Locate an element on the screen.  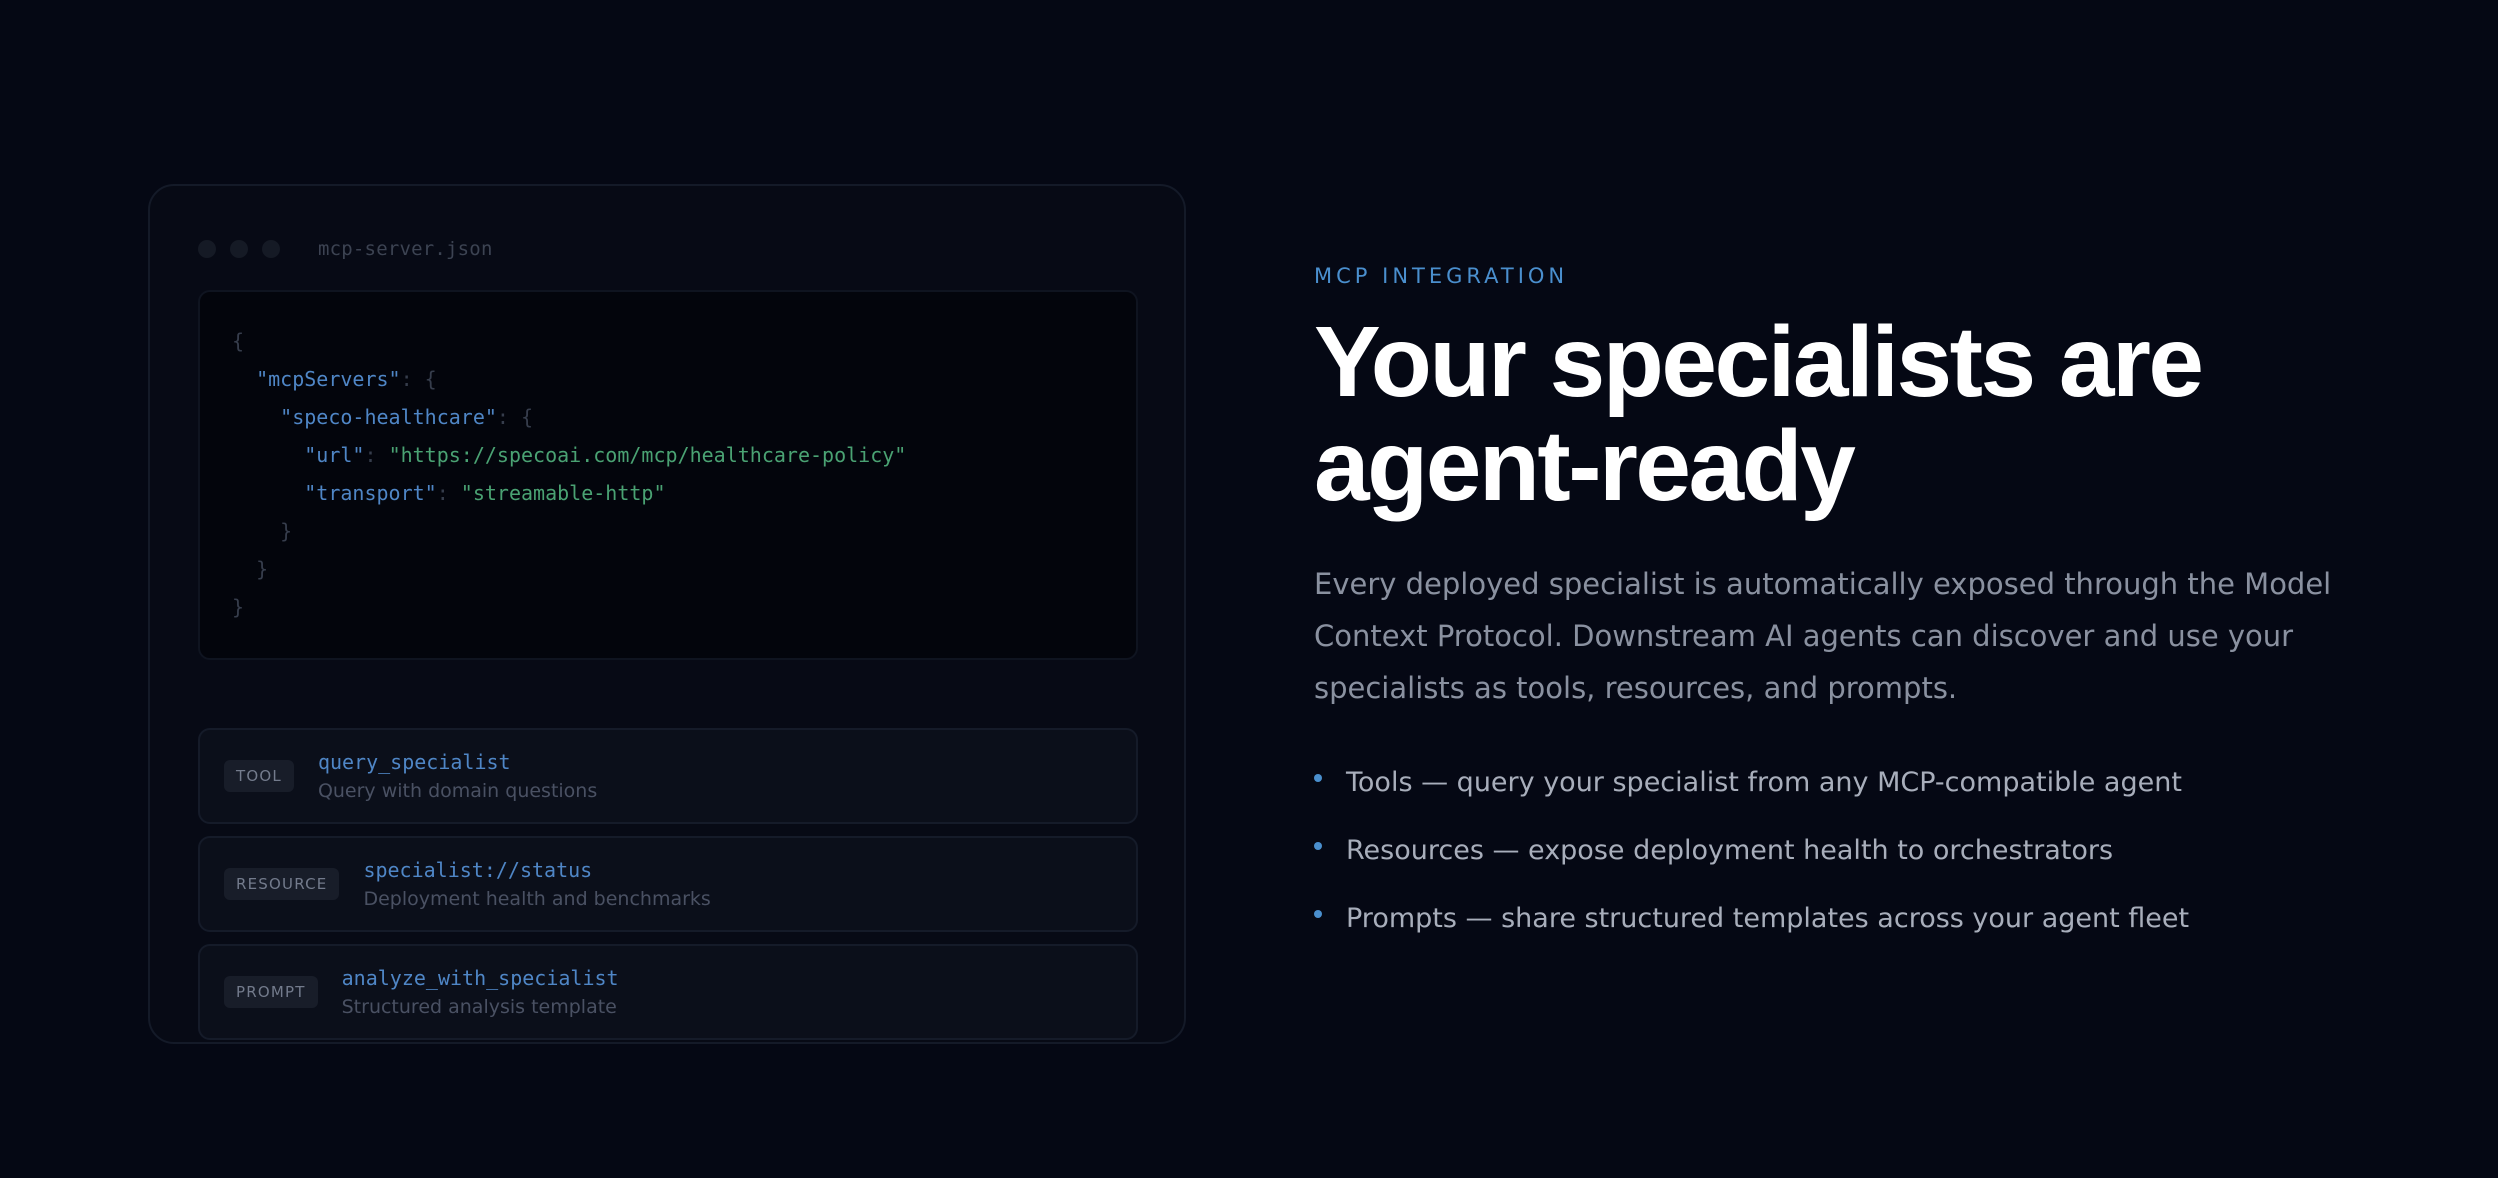
item-type-badge: RESOURCE is located at coordinates (282, 884).